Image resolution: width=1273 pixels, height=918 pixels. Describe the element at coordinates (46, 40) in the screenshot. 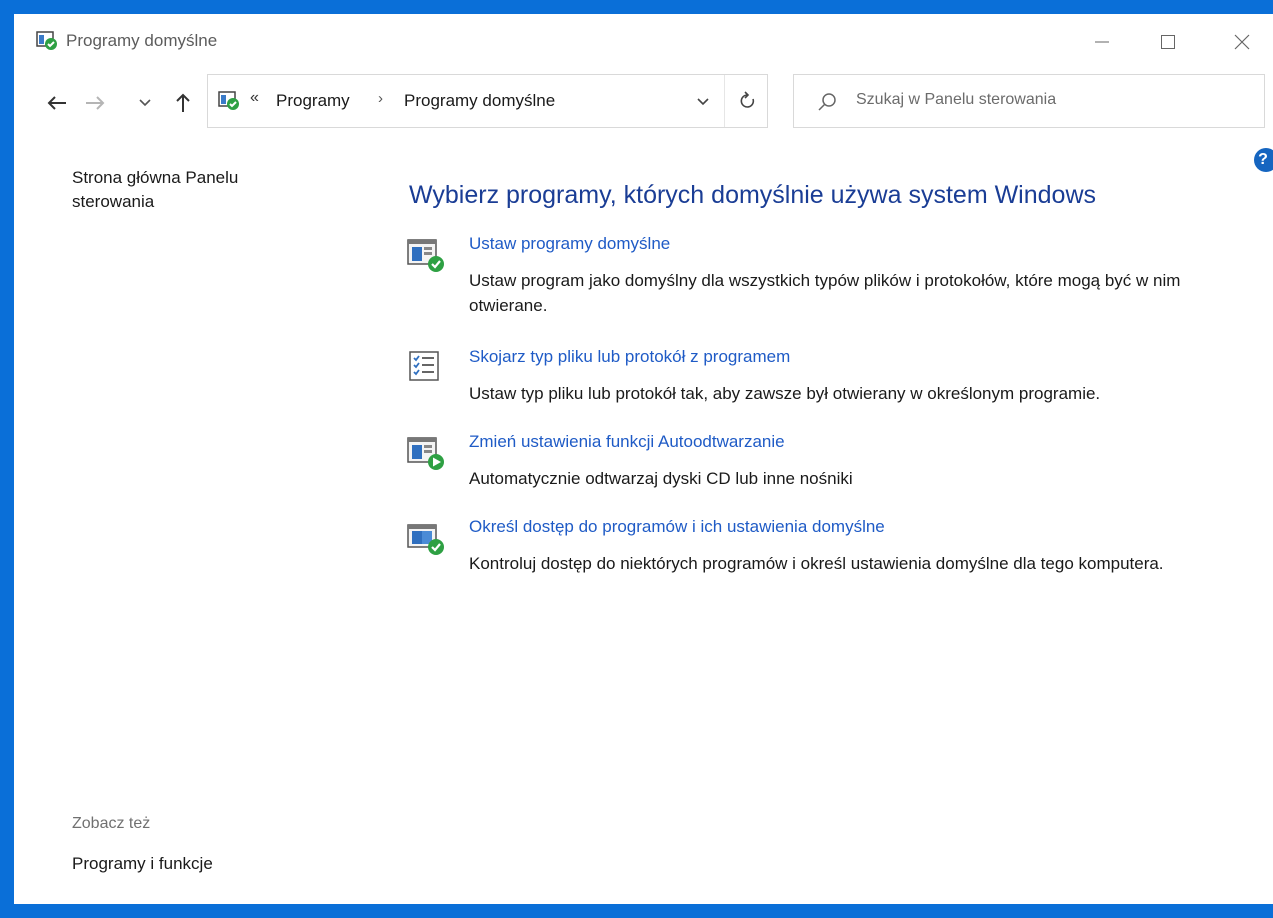

I see `default-programs-app-icon` at that location.